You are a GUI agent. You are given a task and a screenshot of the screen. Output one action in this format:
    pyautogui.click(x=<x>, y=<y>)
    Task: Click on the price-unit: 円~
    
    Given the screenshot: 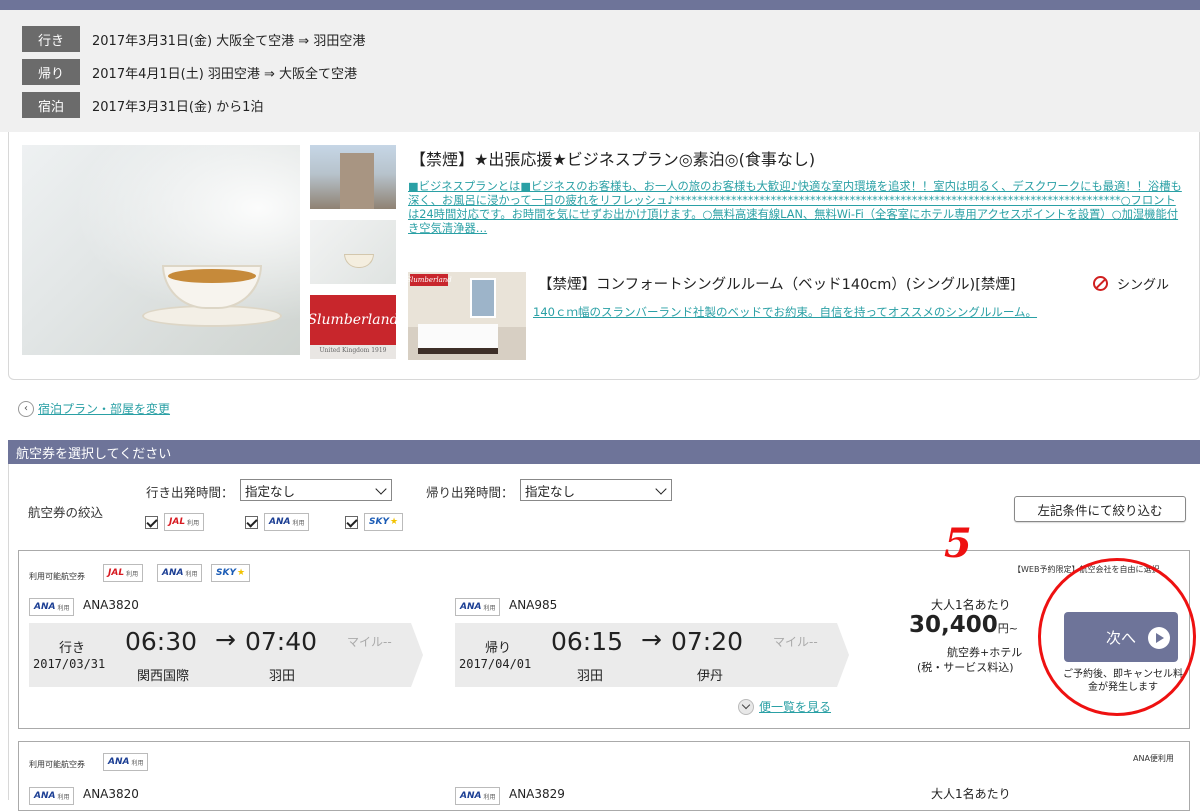 What is the action you would take?
    pyautogui.click(x=1007, y=628)
    